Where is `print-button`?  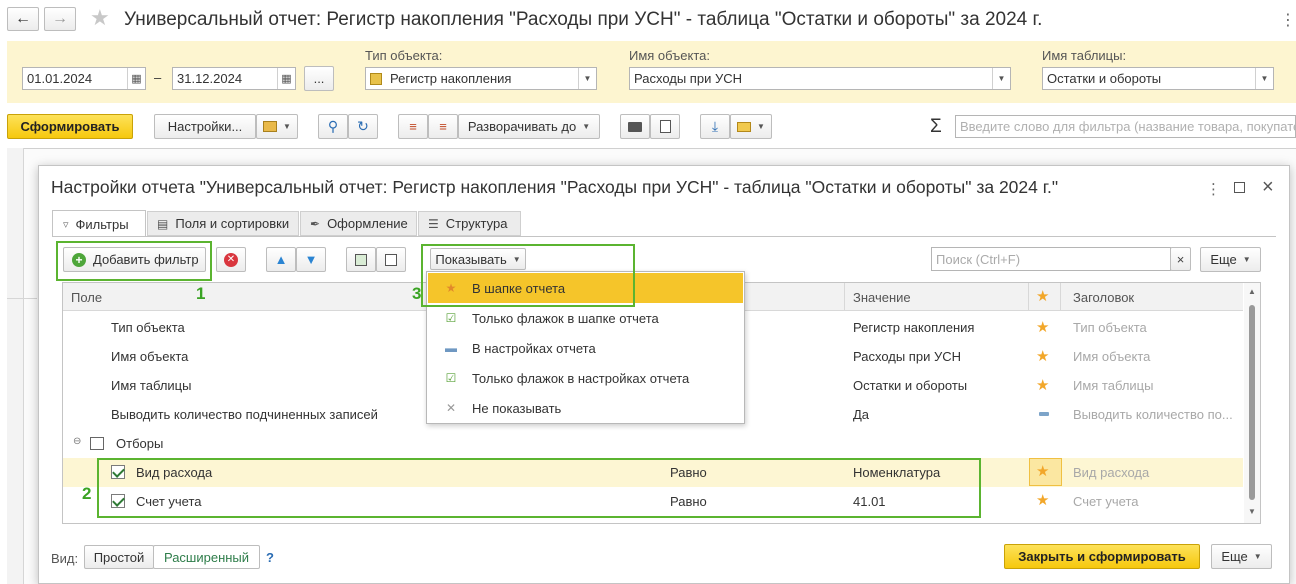 print-button is located at coordinates (635, 126).